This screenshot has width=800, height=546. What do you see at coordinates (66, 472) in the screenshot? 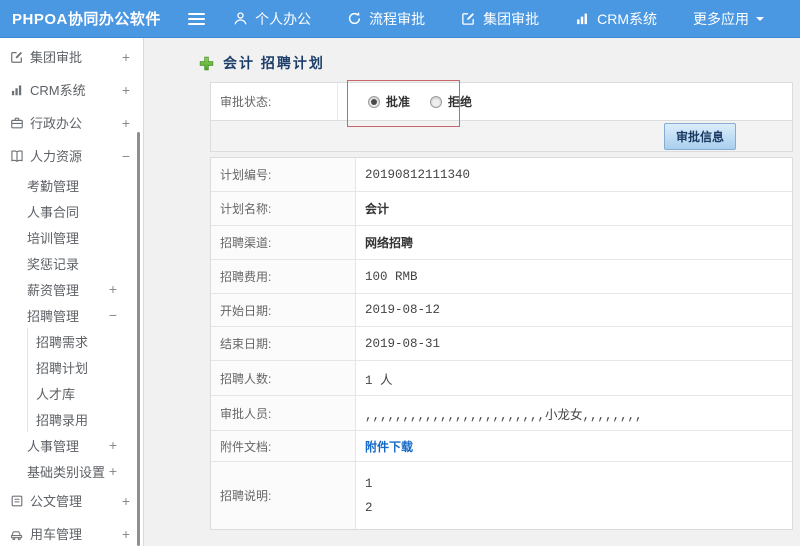
I see `sidebar-item-label: 基础类别设置` at bounding box center [66, 472].